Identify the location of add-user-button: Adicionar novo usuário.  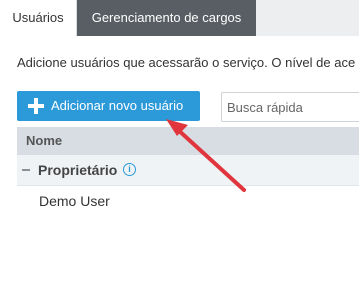
(108, 106).